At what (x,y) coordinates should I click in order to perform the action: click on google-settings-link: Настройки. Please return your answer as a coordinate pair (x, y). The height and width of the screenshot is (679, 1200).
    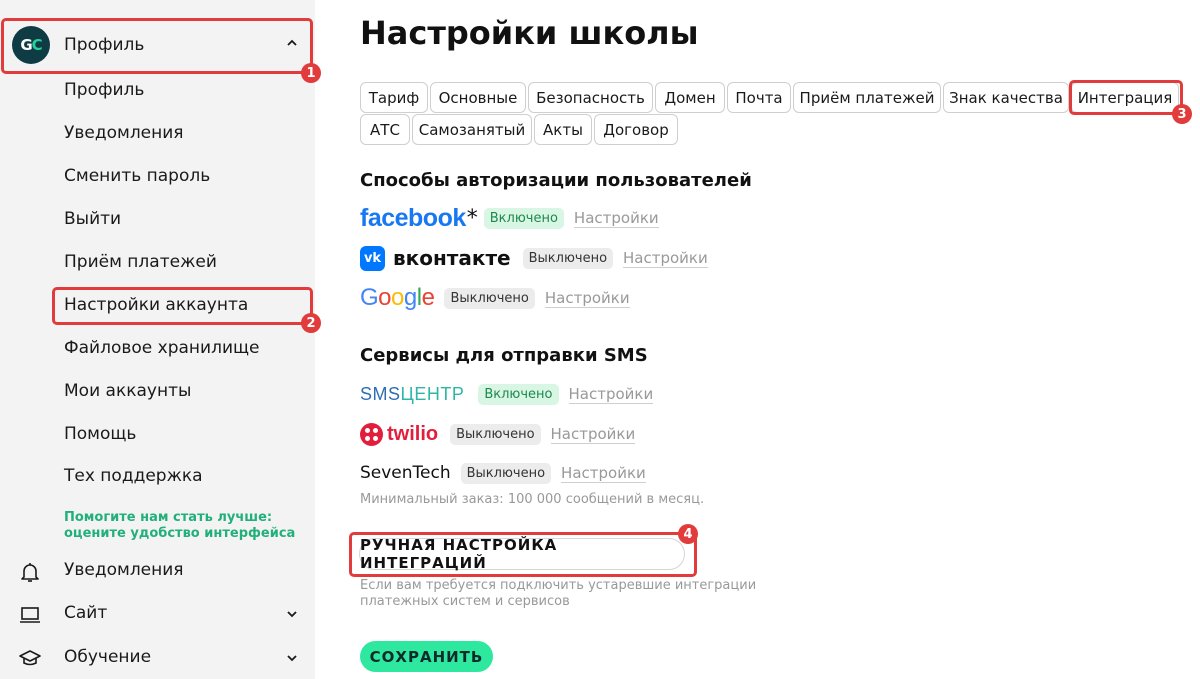
    Looking at the image, I should click on (587, 298).